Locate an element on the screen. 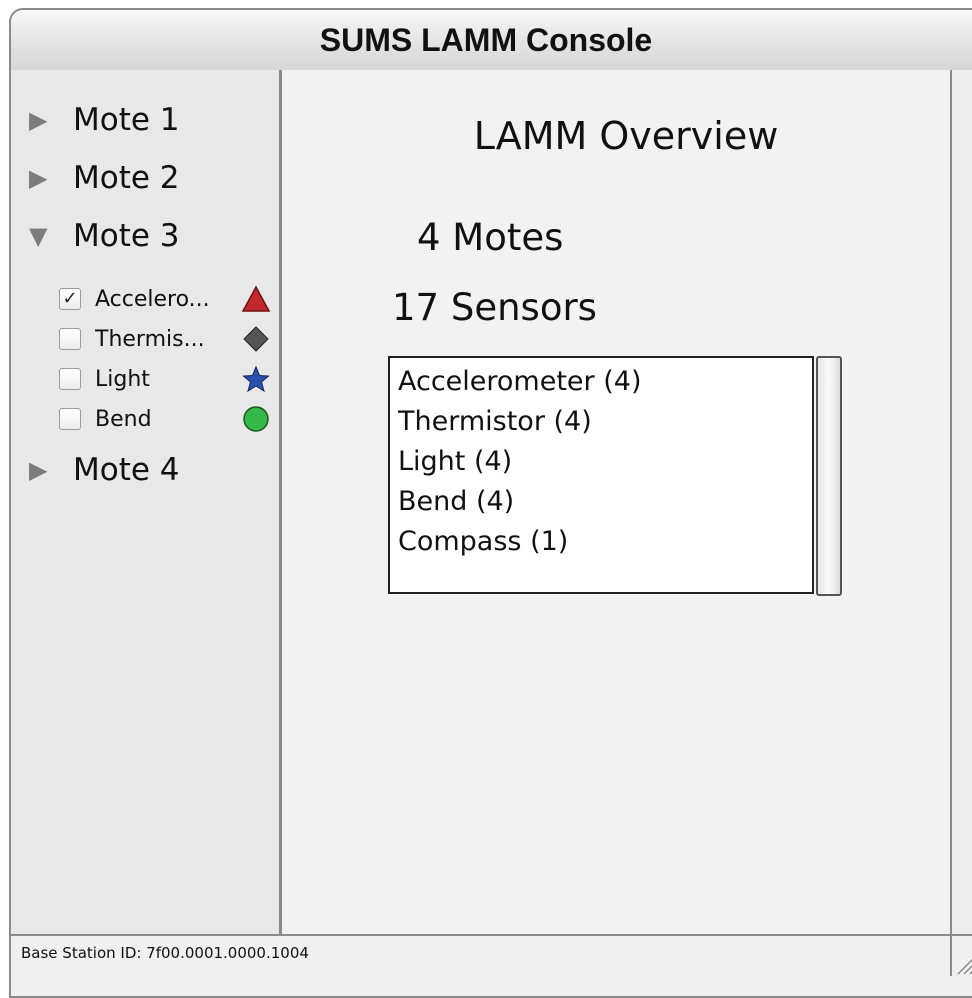 This screenshot has height=998, width=972. resize-grip-icon is located at coordinates (961, 956).